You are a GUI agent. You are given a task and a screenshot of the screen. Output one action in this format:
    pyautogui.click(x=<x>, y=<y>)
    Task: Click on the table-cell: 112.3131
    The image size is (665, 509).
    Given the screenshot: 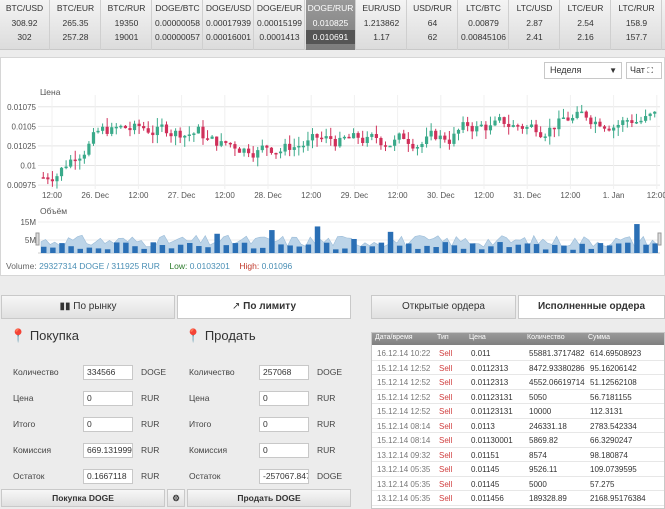 What is the action you would take?
    pyautogui.click(x=606, y=411)
    